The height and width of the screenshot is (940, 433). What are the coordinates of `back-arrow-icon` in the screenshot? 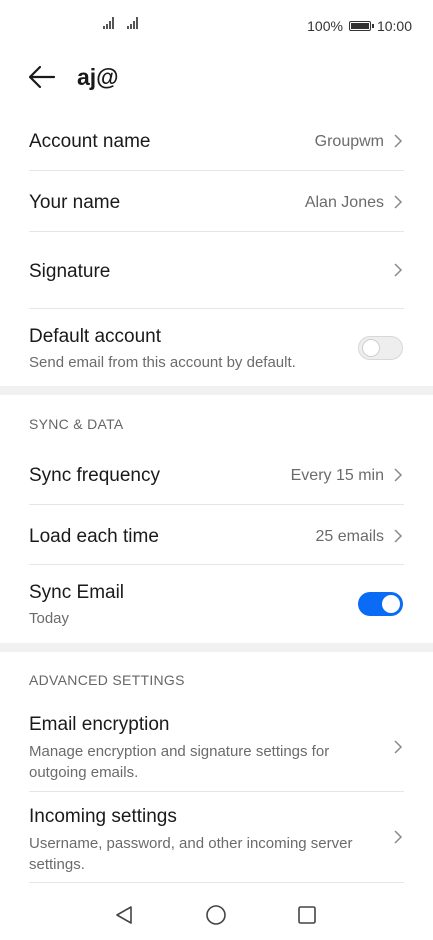 It's located at (42, 77).